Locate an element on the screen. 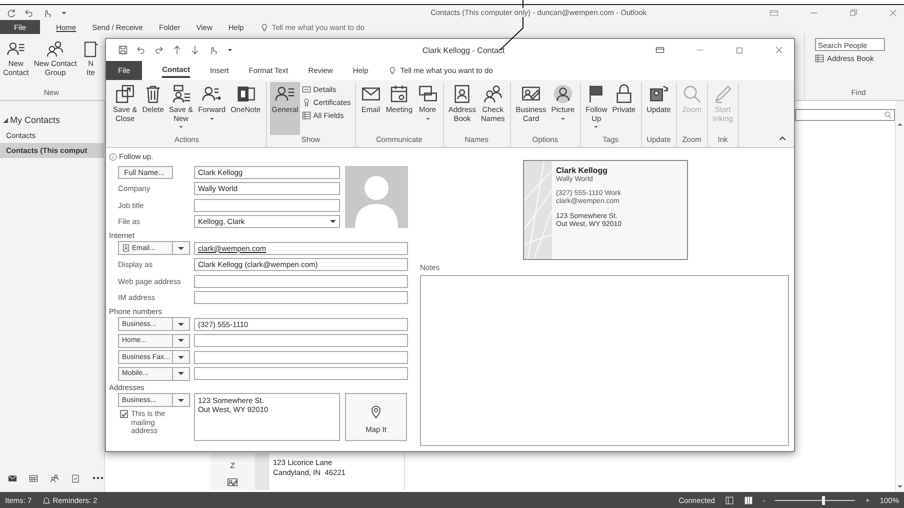 The image size is (904, 508). scroll-down-icon is located at coordinates (900, 487).